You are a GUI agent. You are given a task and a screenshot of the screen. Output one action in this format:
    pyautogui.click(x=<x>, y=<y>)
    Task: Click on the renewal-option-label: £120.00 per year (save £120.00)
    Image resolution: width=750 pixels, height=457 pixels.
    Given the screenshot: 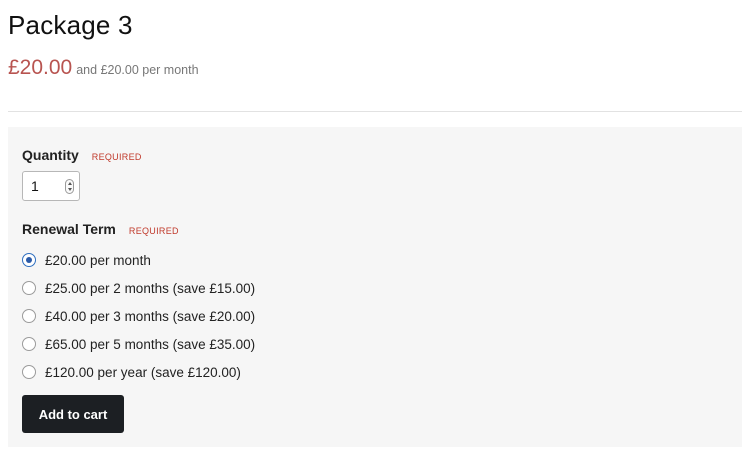 What is the action you would take?
    pyautogui.click(x=143, y=372)
    